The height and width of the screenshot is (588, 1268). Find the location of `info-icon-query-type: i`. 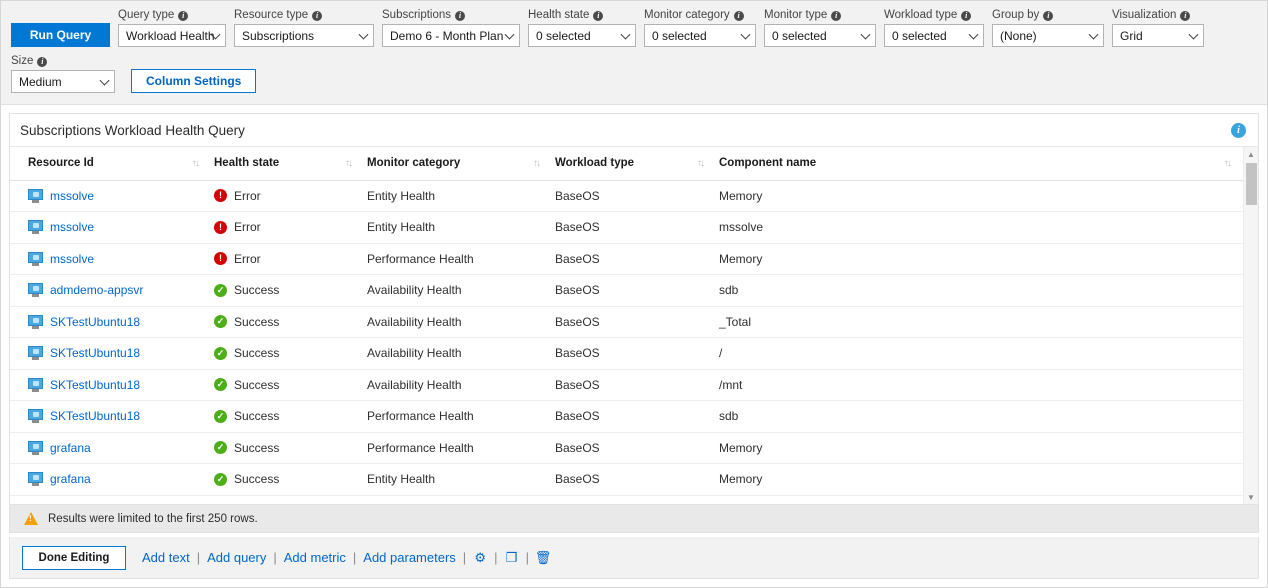

info-icon-query-type: i is located at coordinates (183, 15).